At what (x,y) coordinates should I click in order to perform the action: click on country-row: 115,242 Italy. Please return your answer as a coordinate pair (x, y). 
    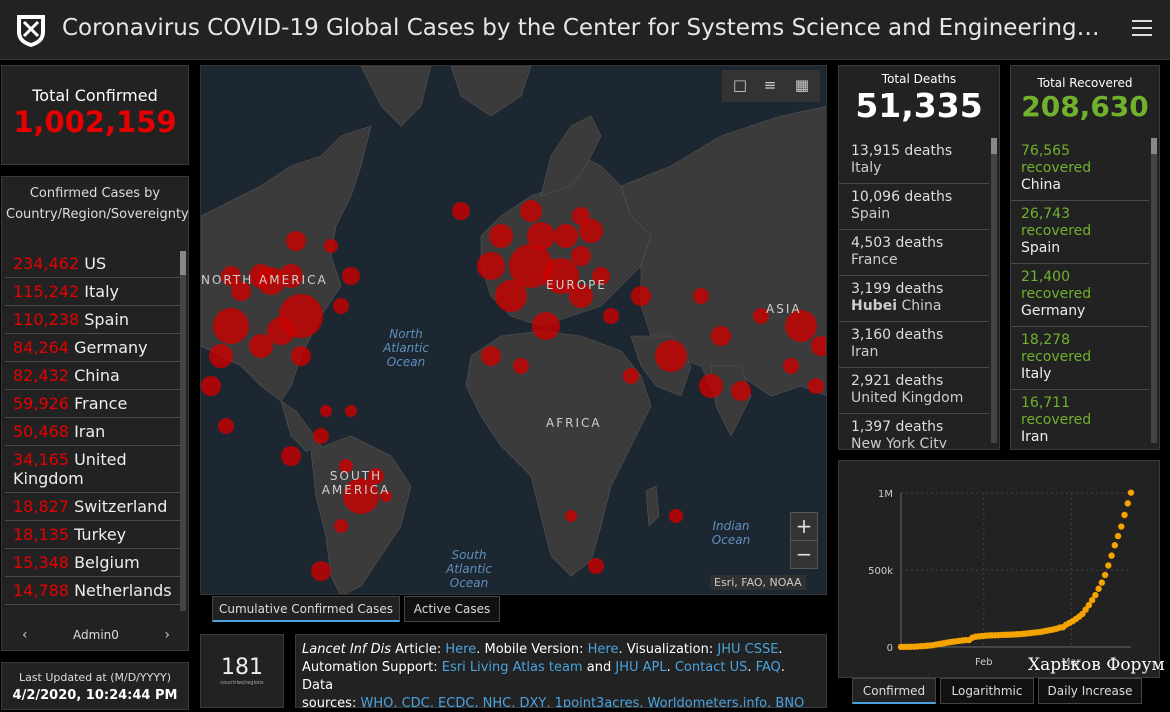
    Looking at the image, I should click on (93, 292).